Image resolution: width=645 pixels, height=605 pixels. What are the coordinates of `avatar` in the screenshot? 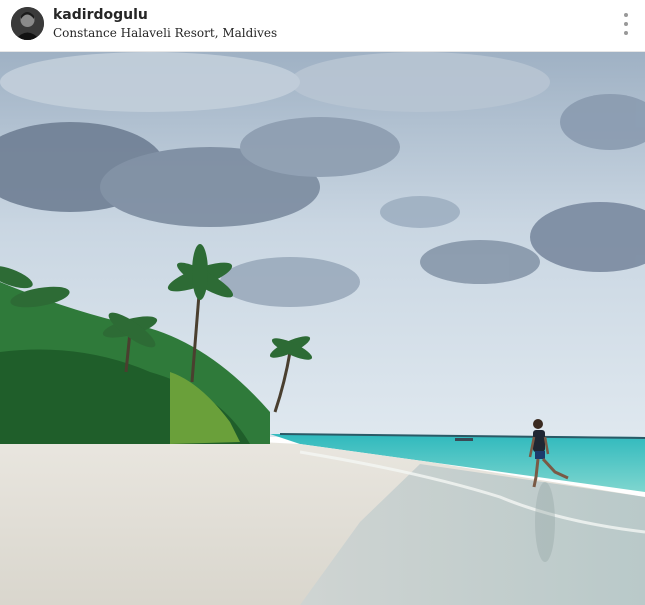 It's located at (27, 23).